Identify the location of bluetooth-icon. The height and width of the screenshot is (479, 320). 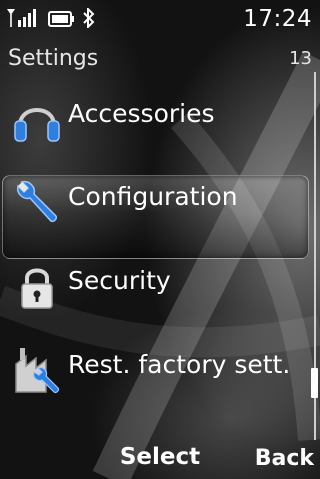
(89, 18).